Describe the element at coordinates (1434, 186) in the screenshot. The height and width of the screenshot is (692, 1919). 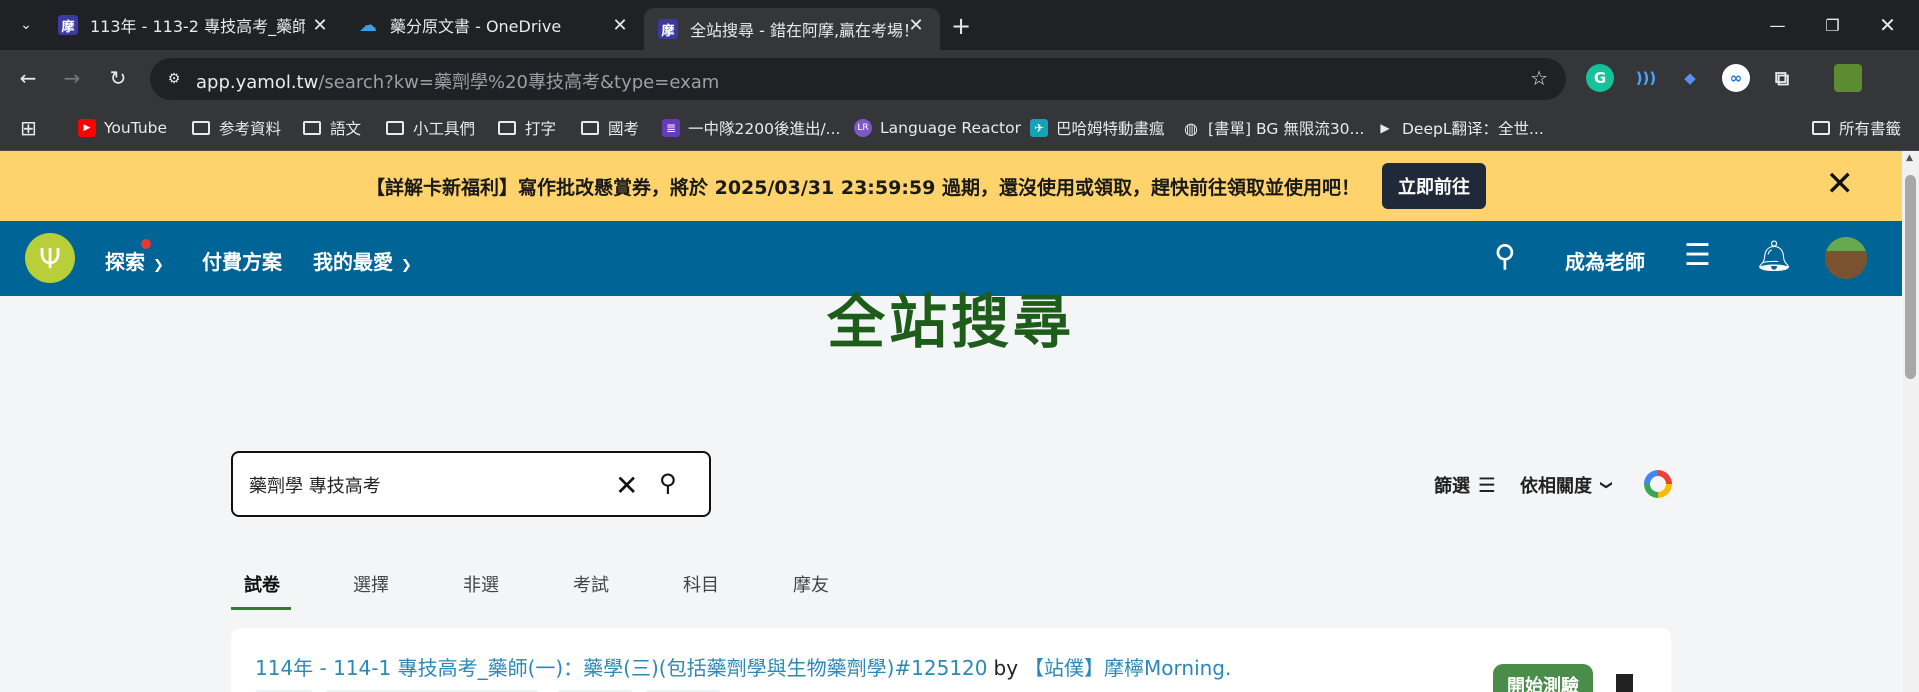
I see `banner-go-button: 立即前往` at that location.